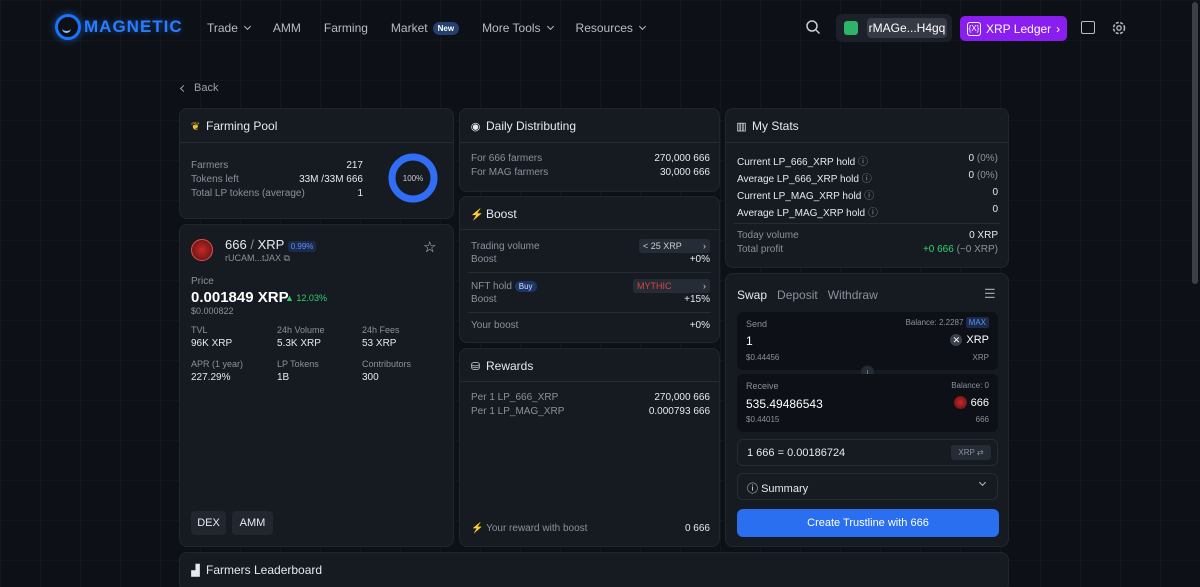 Image resolution: width=1200 pixels, height=587 pixels. I want to click on tab-withdraw: Withdraw, so click(853, 295).